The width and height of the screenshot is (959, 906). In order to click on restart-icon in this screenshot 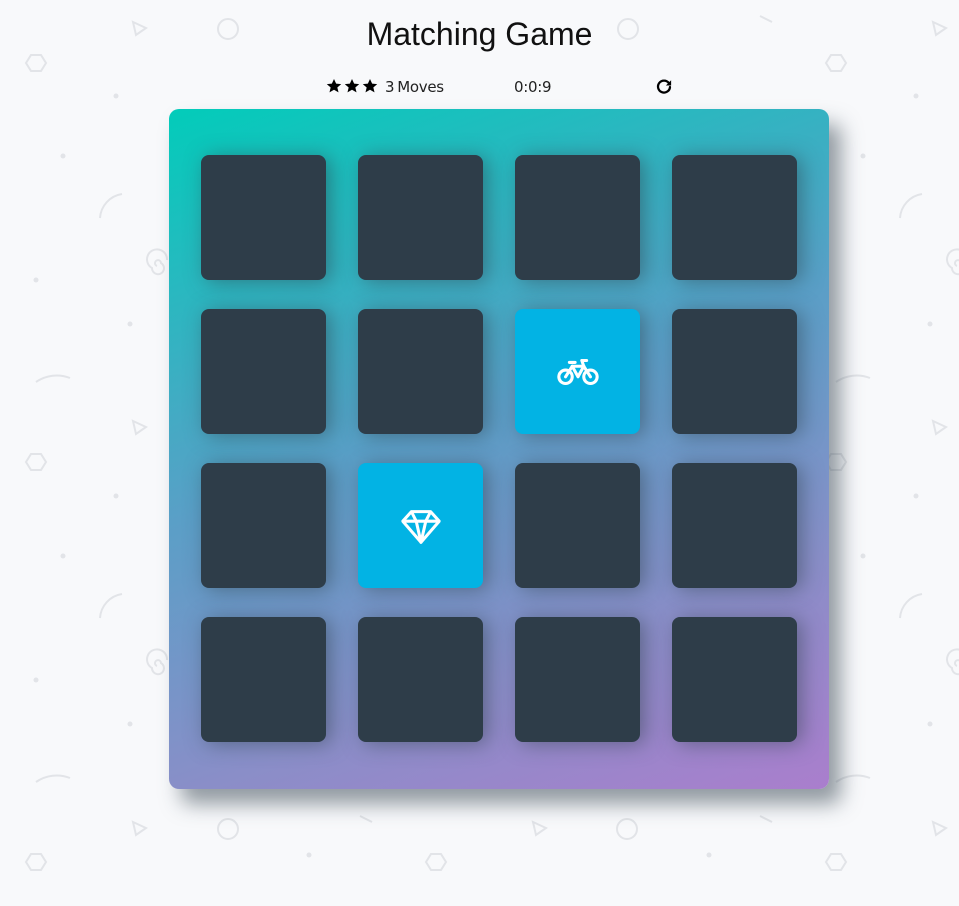, I will do `click(664, 86)`.